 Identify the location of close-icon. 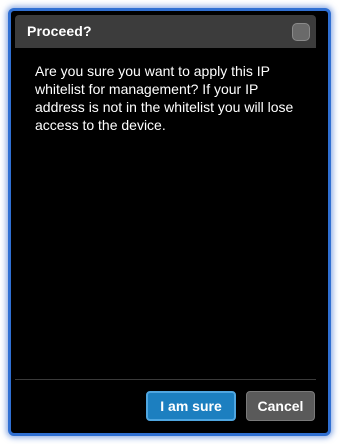
(301, 32).